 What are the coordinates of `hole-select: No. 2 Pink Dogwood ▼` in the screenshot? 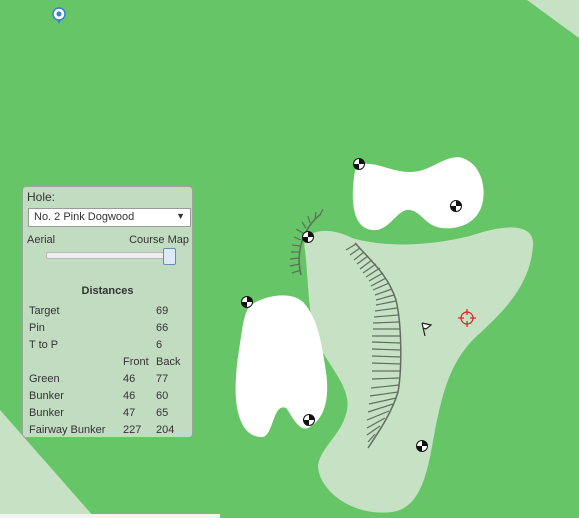 It's located at (109, 217).